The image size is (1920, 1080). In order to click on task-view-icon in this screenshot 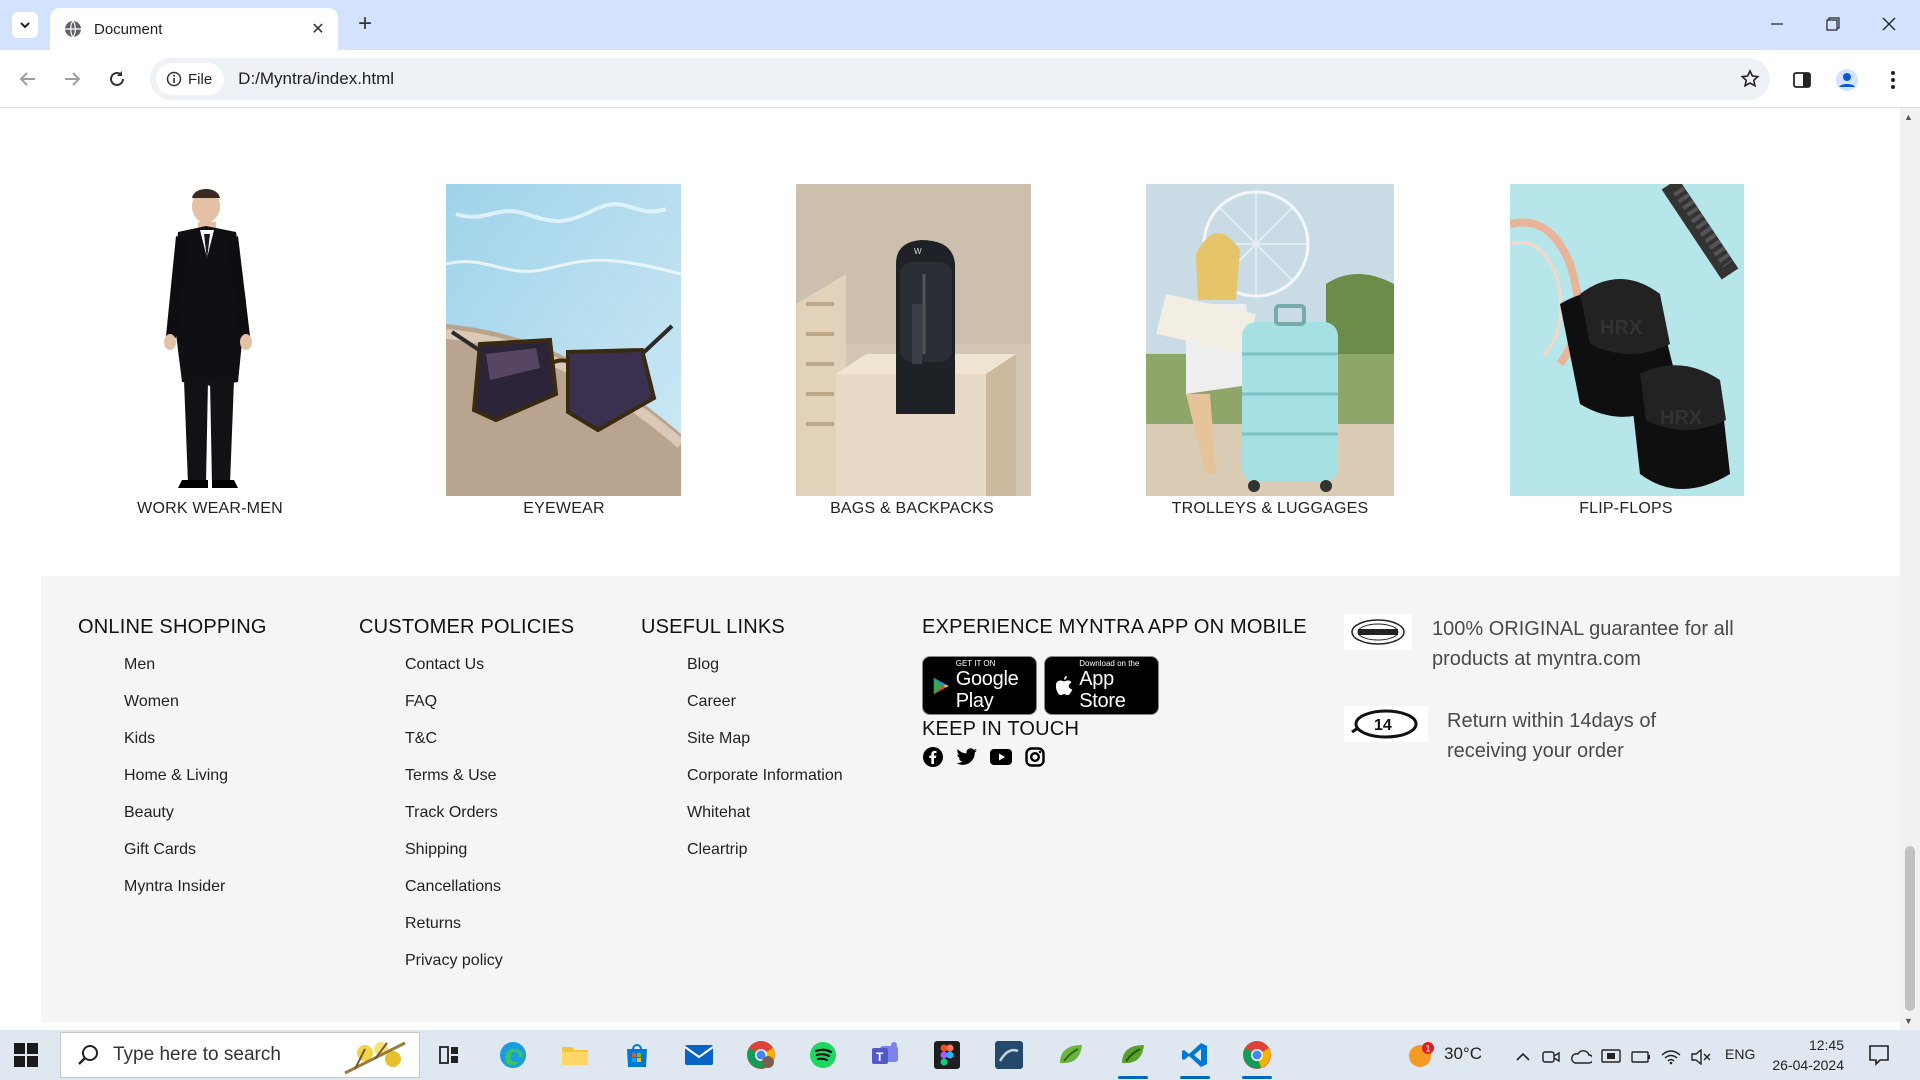, I will do `click(449, 1055)`.